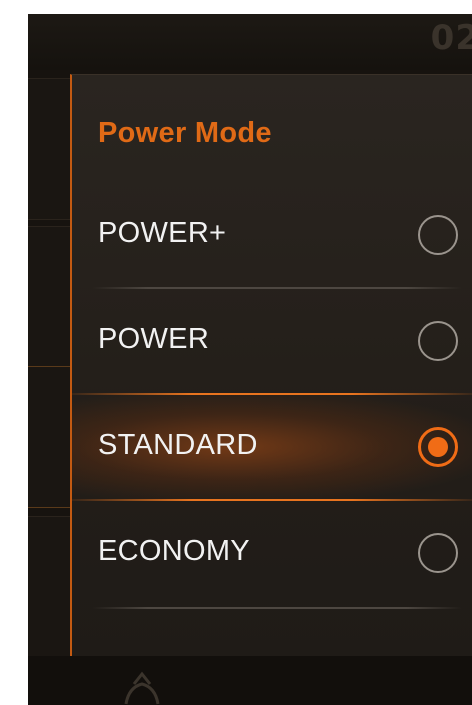 This screenshot has height=705, width=472. What do you see at coordinates (451, 38) in the screenshot?
I see `clock-readout: 02` at bounding box center [451, 38].